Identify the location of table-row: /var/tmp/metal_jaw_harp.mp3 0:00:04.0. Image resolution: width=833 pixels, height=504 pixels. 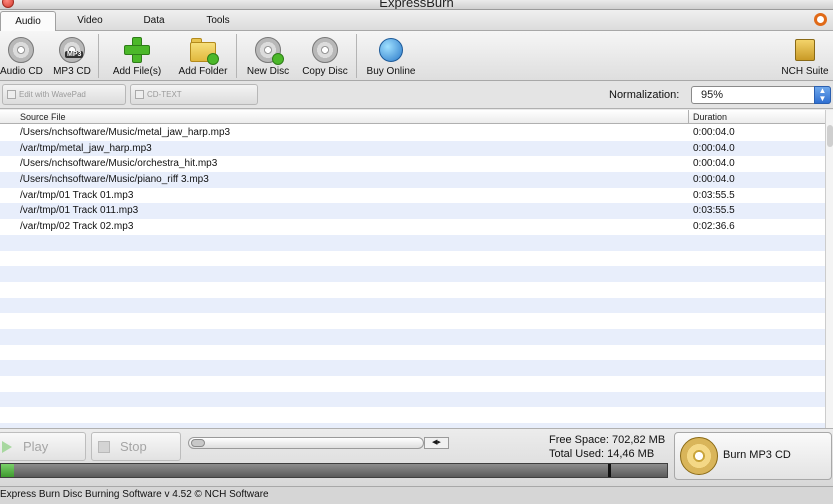
(416, 148).